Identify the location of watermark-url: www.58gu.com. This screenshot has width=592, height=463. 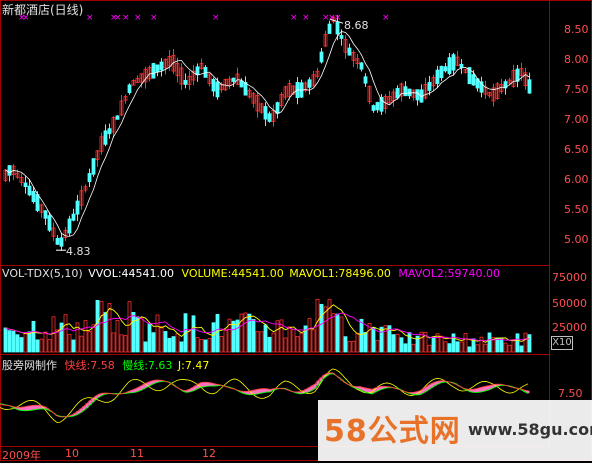
(530, 429).